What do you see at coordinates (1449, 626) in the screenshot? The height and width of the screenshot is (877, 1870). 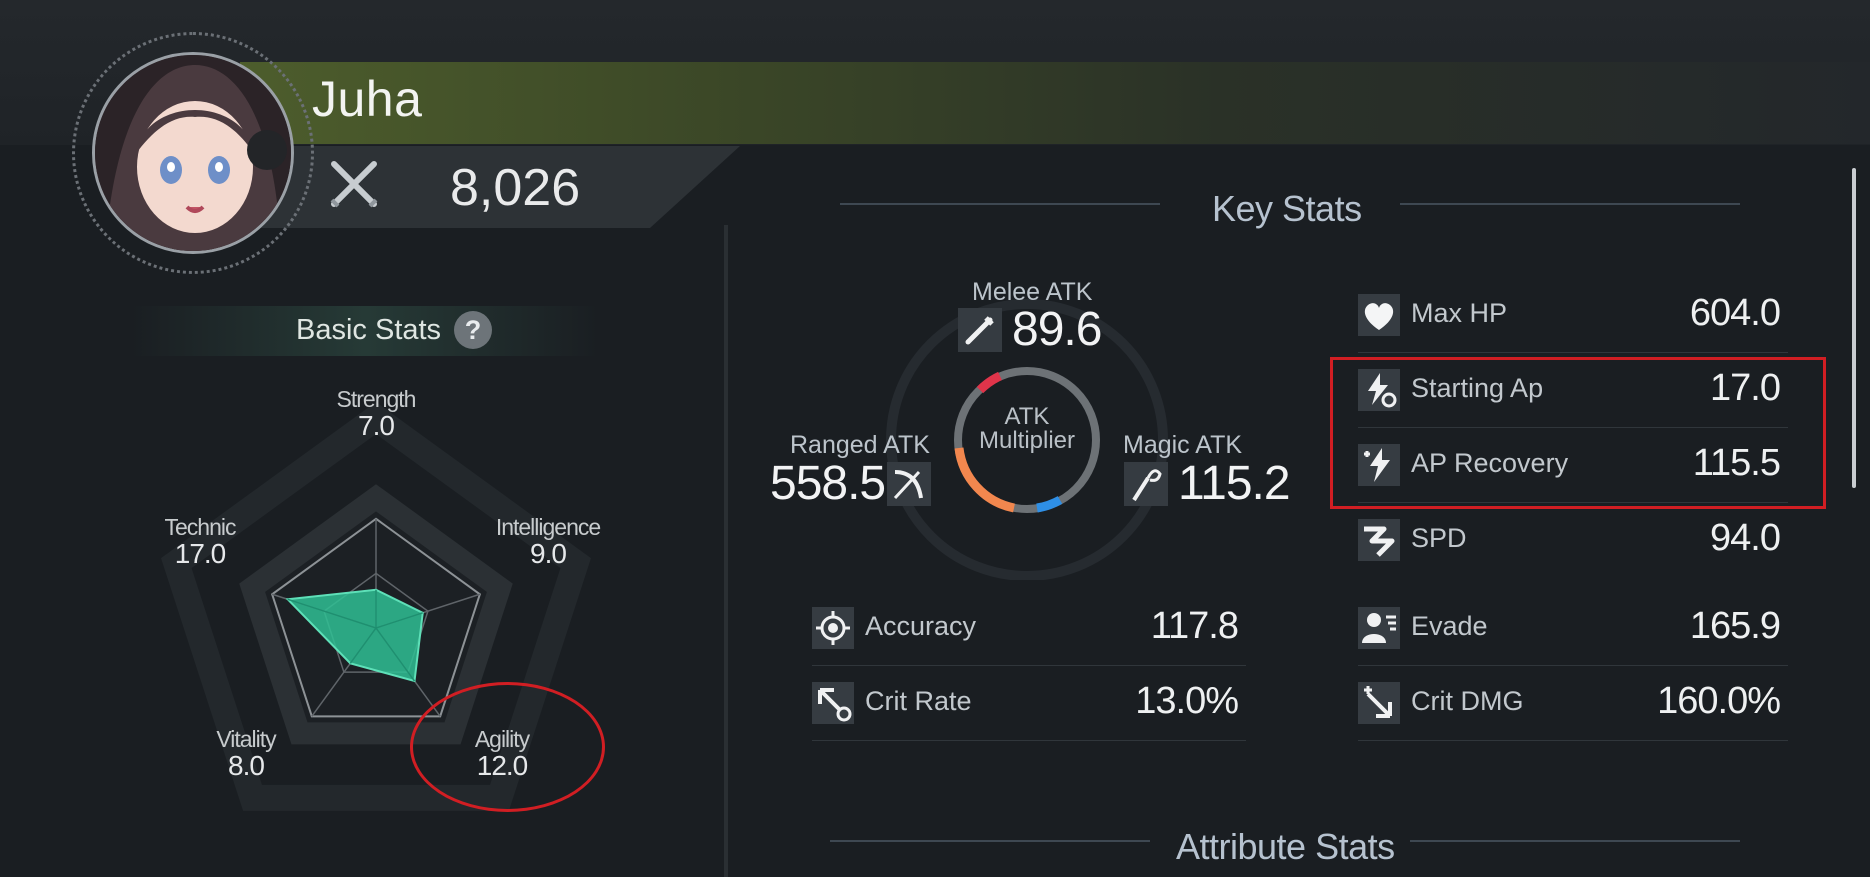 I see `stat-label: Evade` at bounding box center [1449, 626].